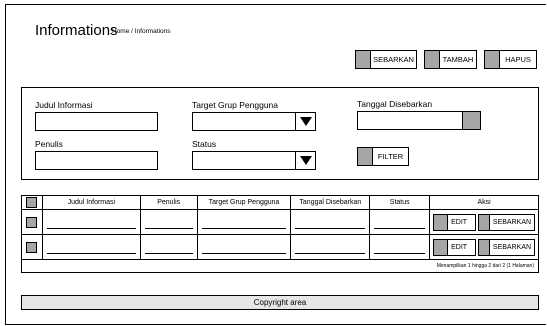 This screenshot has height=326, width=547. What do you see at coordinates (141, 31) in the screenshot?
I see `breadcrumb: Home / Informations` at bounding box center [141, 31].